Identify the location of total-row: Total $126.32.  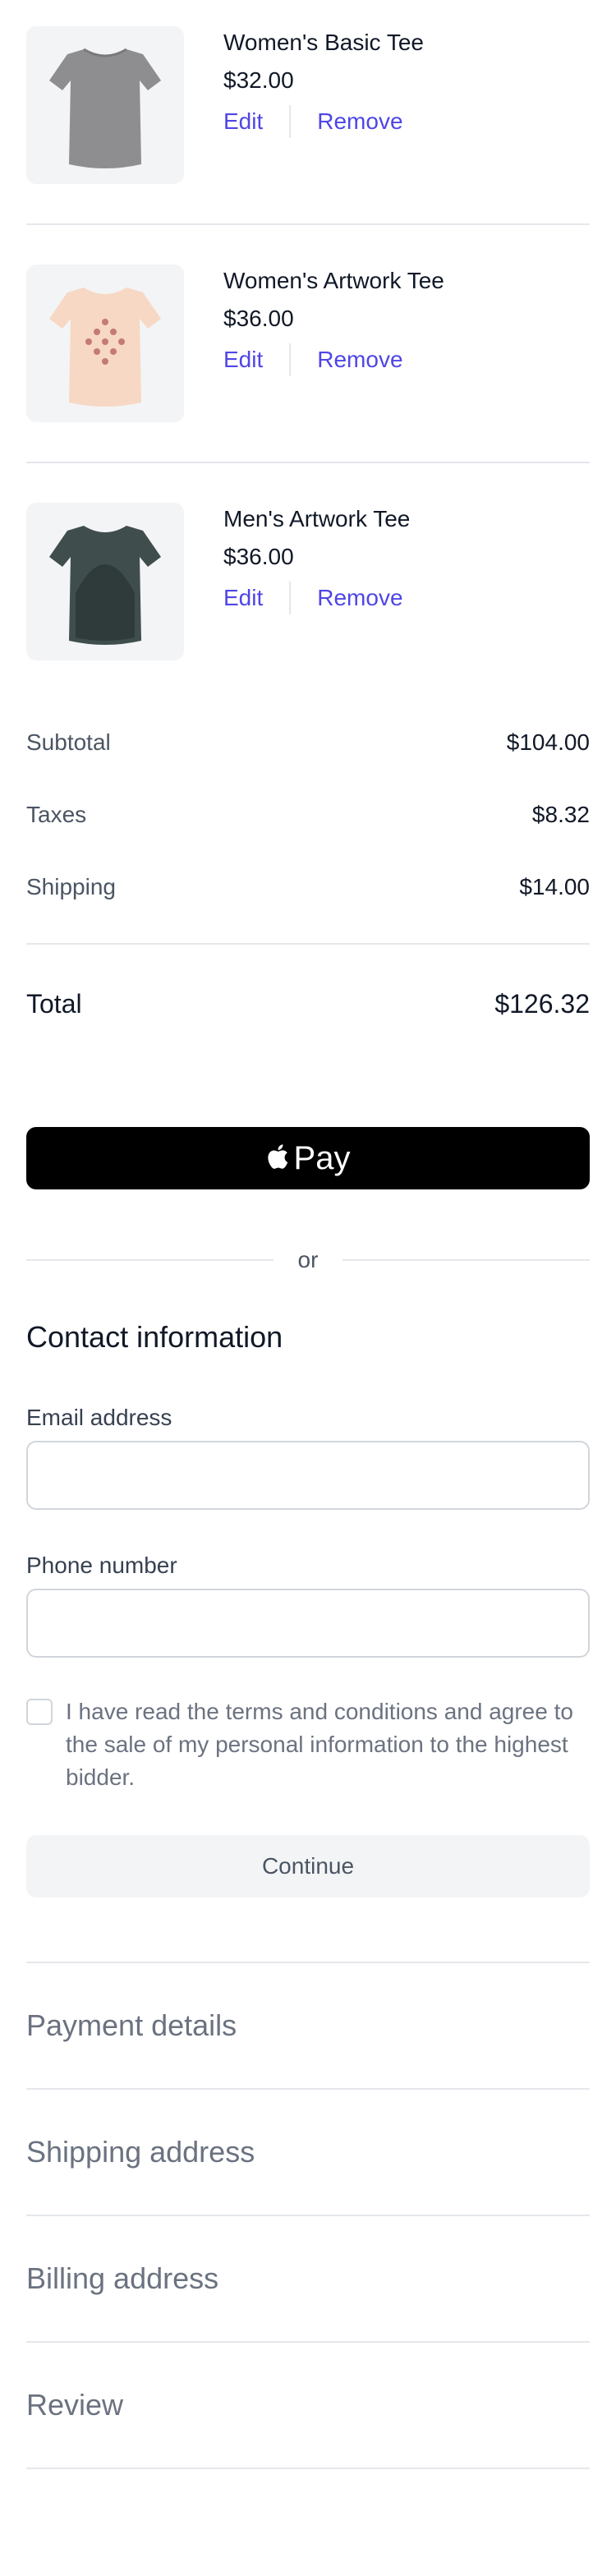
(308, 1004).